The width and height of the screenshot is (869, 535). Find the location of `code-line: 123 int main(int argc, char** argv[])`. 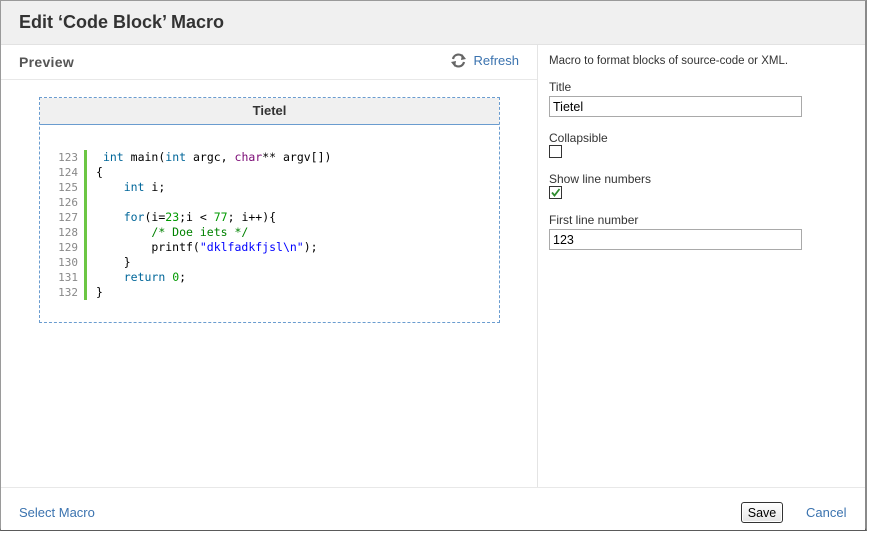

code-line: 123 int main(int argc, char** argv[]) is located at coordinates (269, 157).